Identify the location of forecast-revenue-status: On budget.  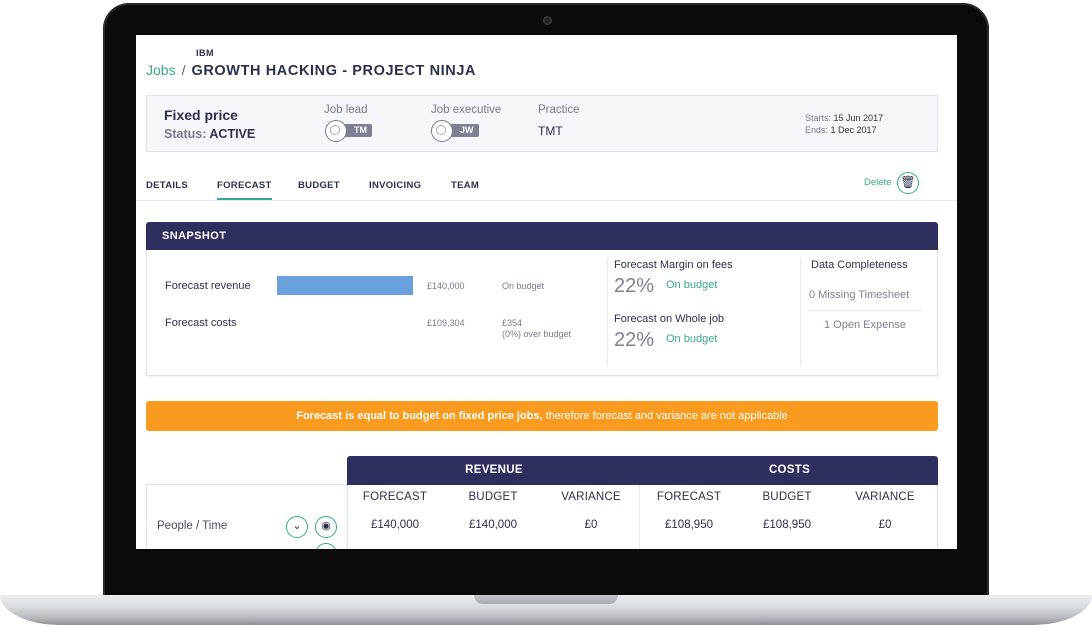
(523, 286).